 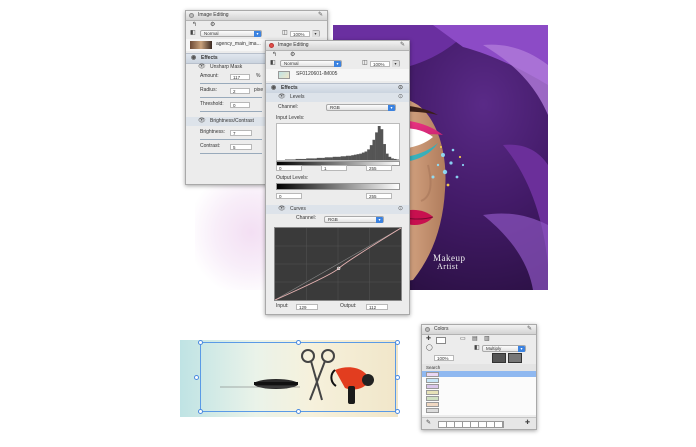 I want to click on colors-search-bar: Search, so click(x=479, y=367).